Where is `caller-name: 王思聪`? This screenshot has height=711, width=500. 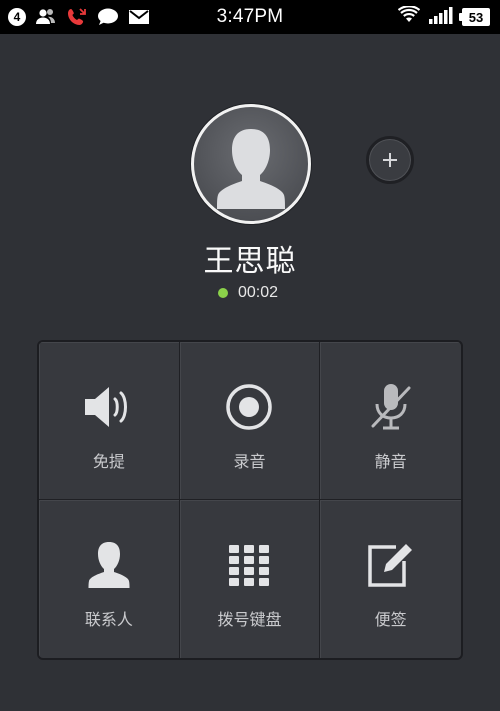 caller-name: 王思聪 is located at coordinates (250, 261).